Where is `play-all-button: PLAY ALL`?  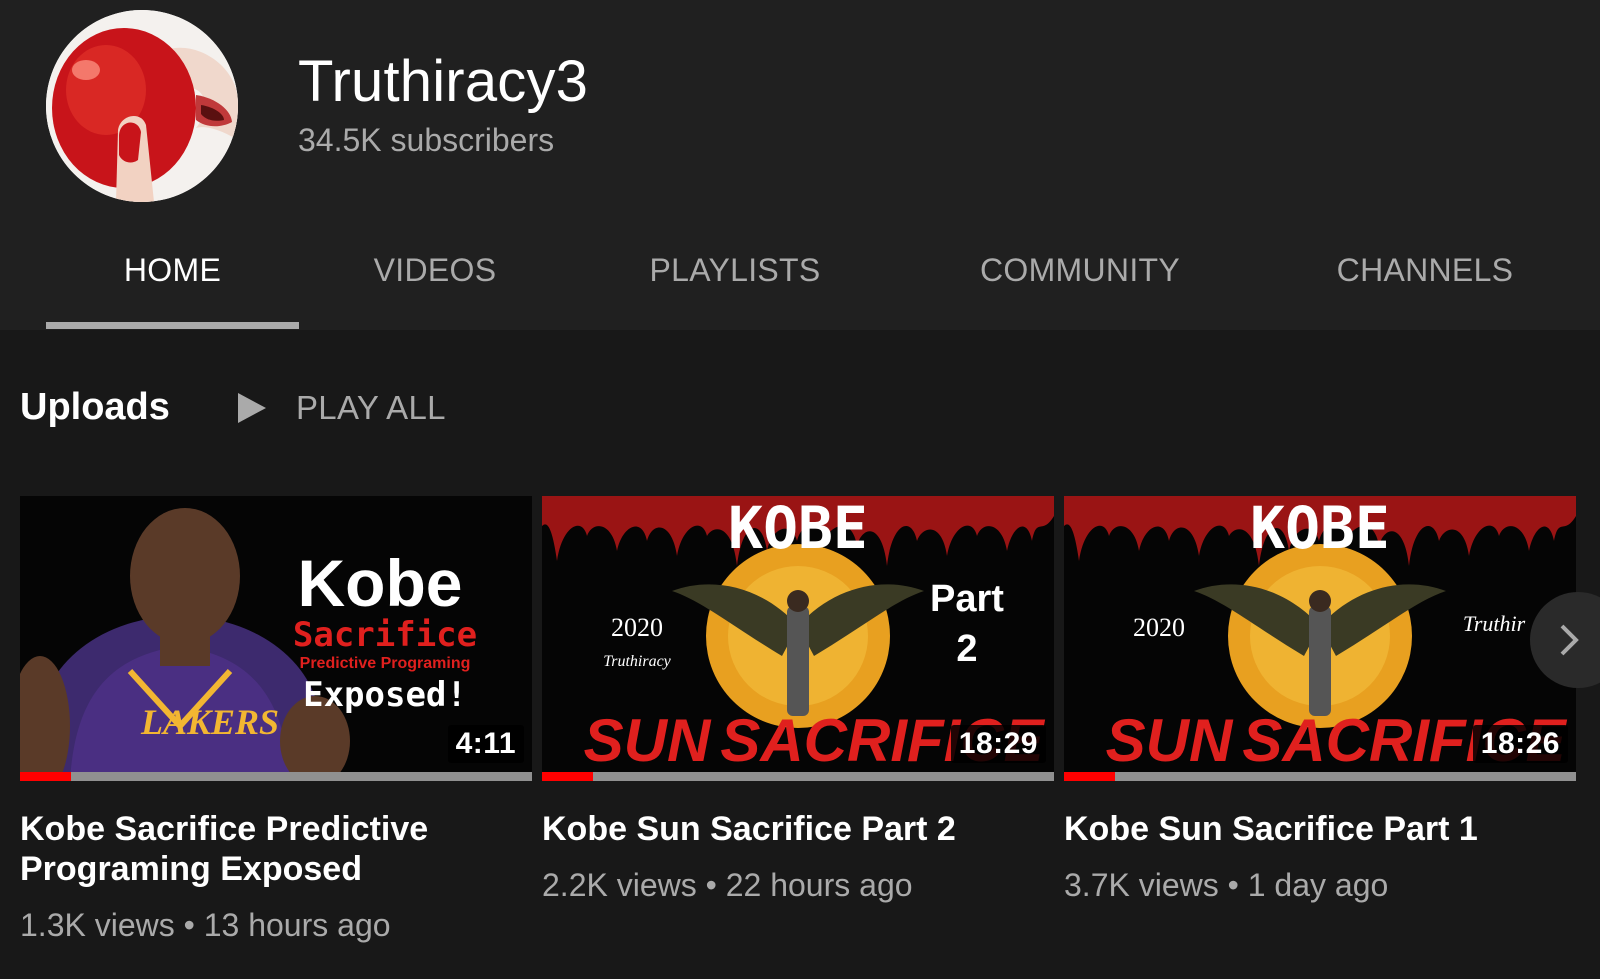 play-all-button: PLAY ALL is located at coordinates (340, 408).